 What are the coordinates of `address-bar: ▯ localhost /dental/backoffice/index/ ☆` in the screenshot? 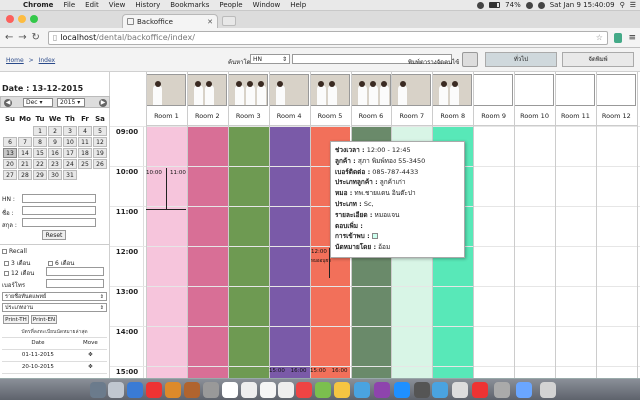 It's located at (327, 37).